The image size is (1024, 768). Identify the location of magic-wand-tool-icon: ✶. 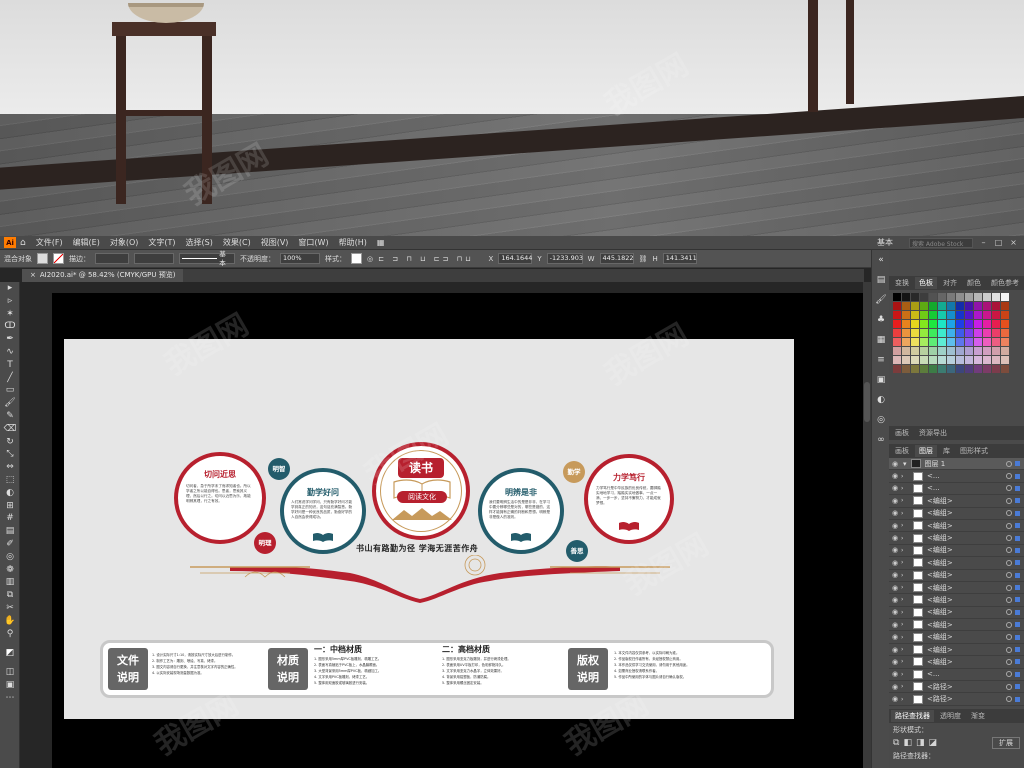
(10, 314).